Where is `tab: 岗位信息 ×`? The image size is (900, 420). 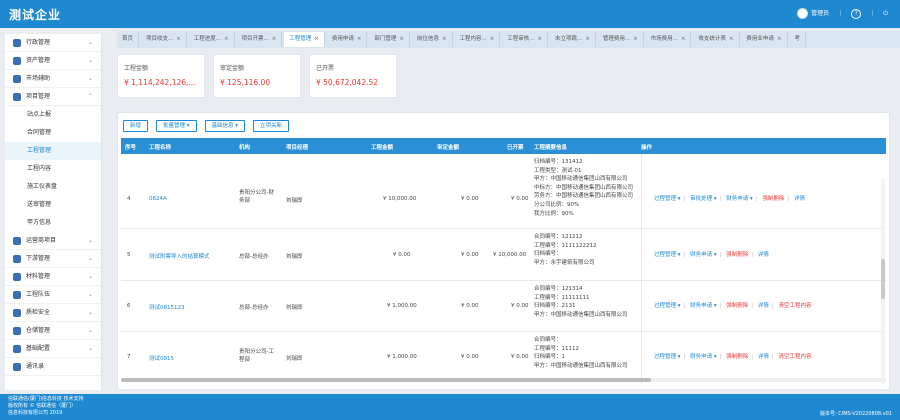 tab: 岗位信息 × is located at coordinates (432, 39).